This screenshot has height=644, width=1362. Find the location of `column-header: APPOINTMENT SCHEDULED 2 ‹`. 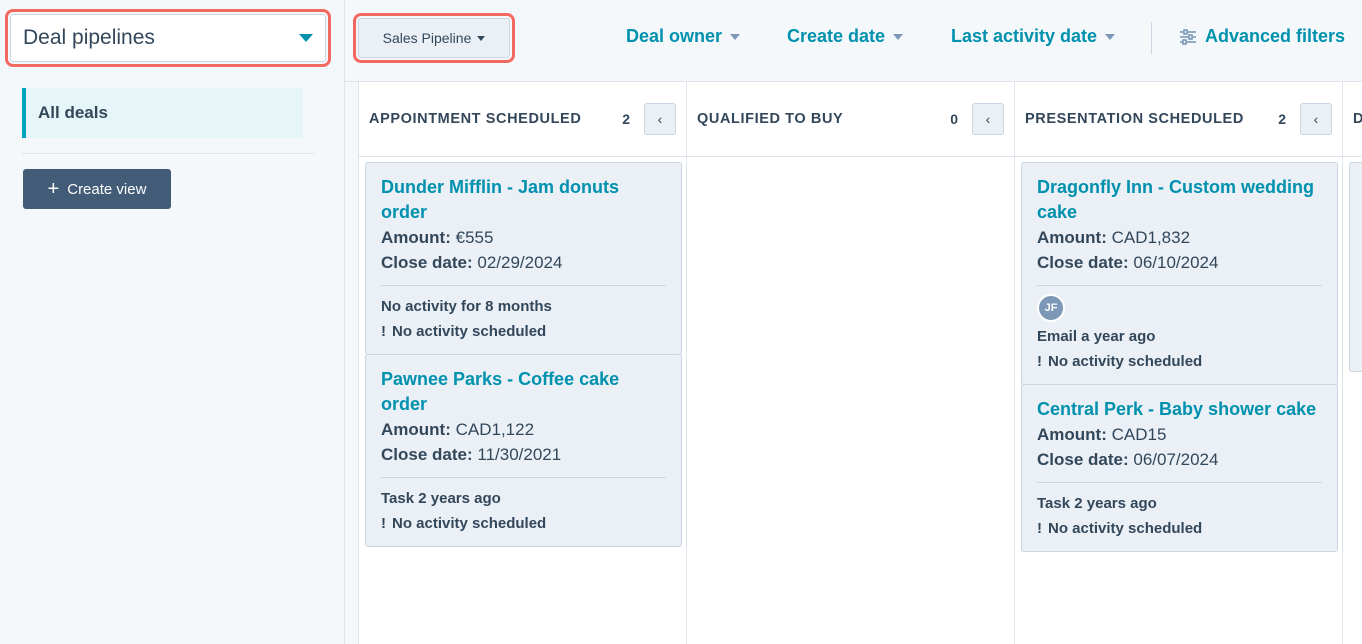

column-header: APPOINTMENT SCHEDULED 2 ‹ is located at coordinates (522, 119).